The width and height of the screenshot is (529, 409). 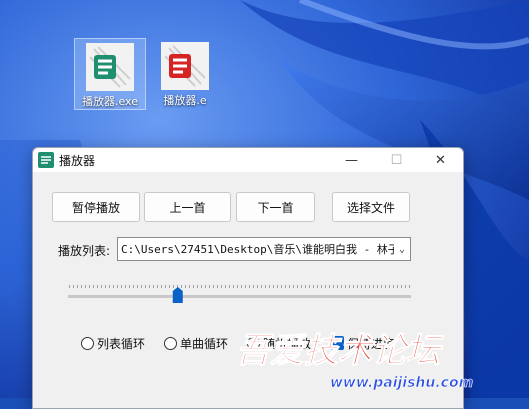 What do you see at coordinates (401, 383) in the screenshot?
I see `watermark-url: www.paijishu.com` at bounding box center [401, 383].